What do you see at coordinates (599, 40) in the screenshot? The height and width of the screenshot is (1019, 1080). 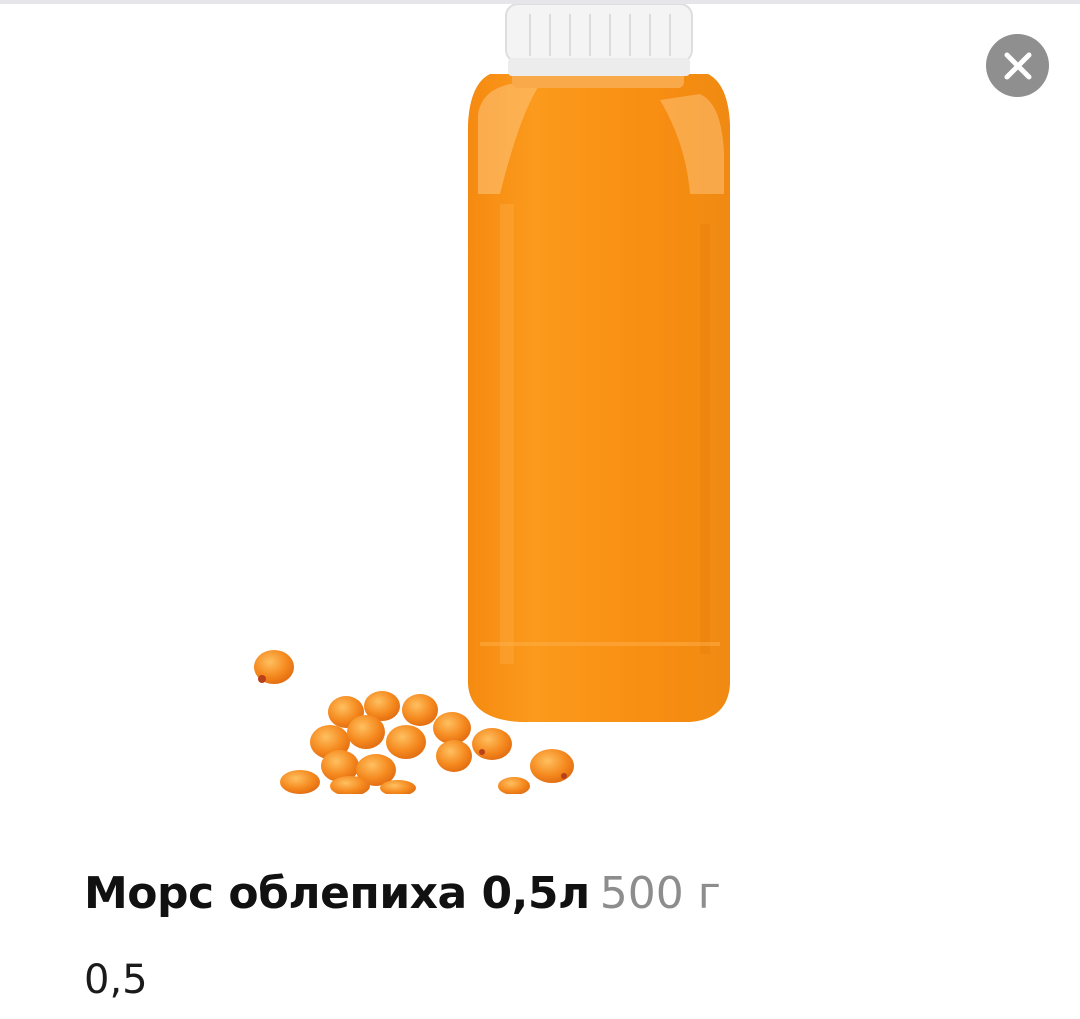 I see `bottle-cap` at bounding box center [599, 40].